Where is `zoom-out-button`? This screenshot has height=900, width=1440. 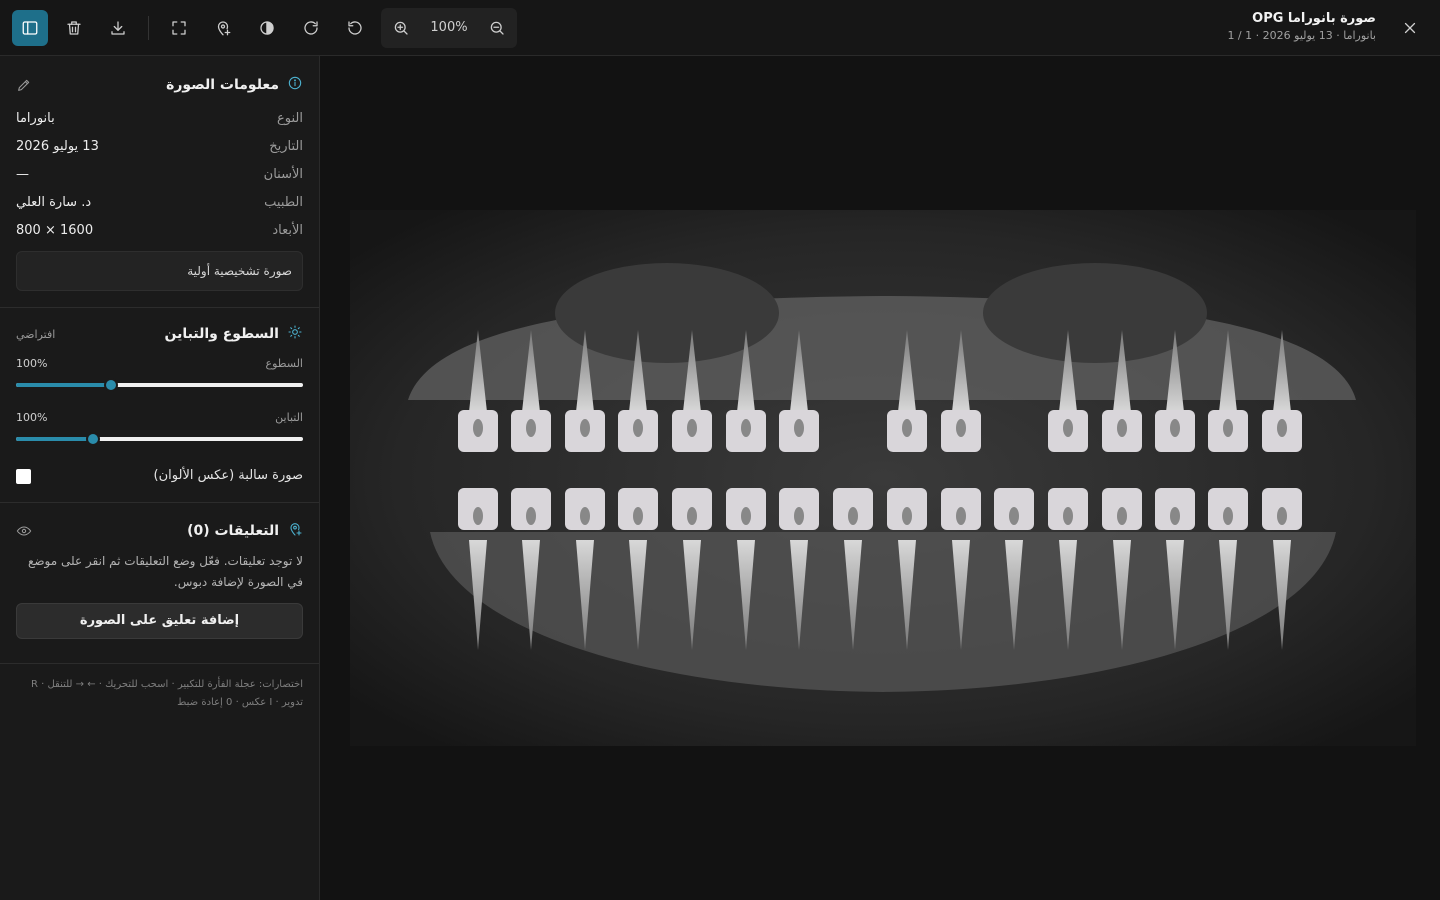
zoom-out-button is located at coordinates (497, 28).